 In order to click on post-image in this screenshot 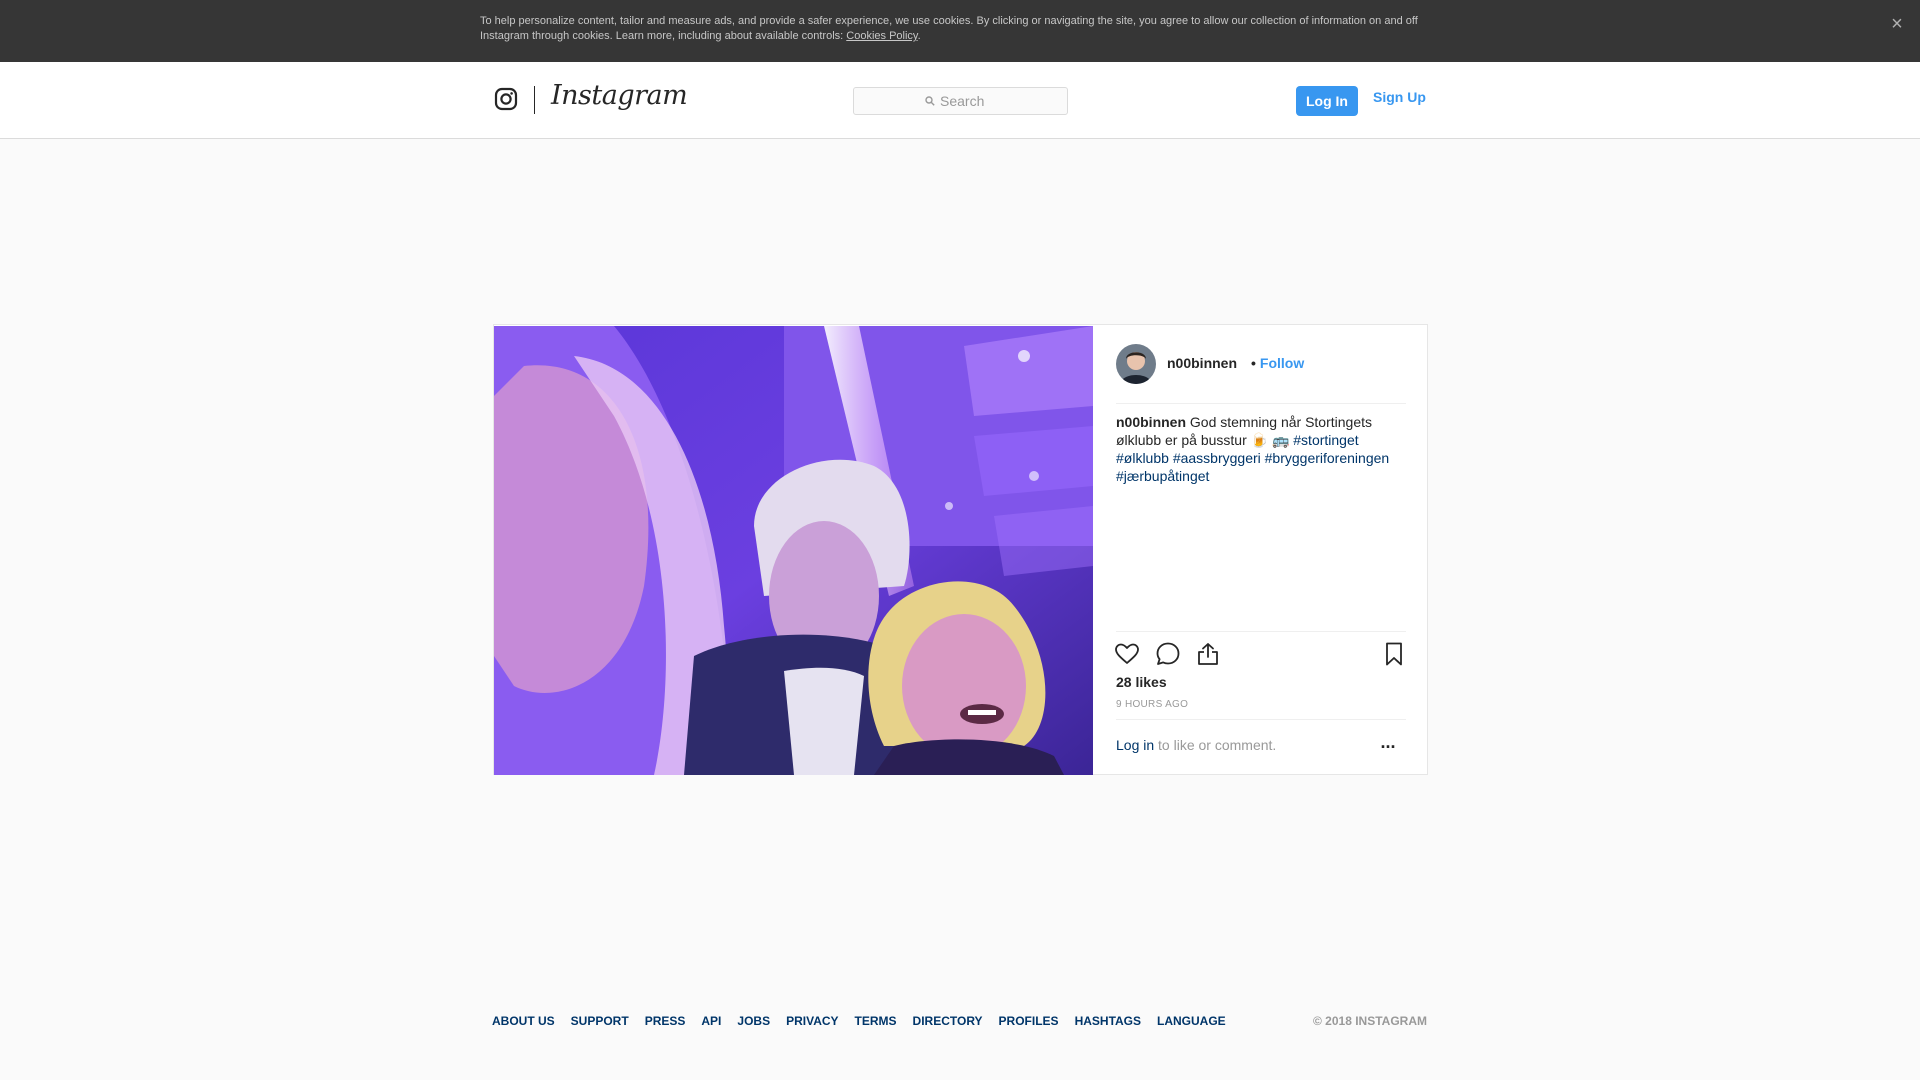, I will do `click(793, 550)`.